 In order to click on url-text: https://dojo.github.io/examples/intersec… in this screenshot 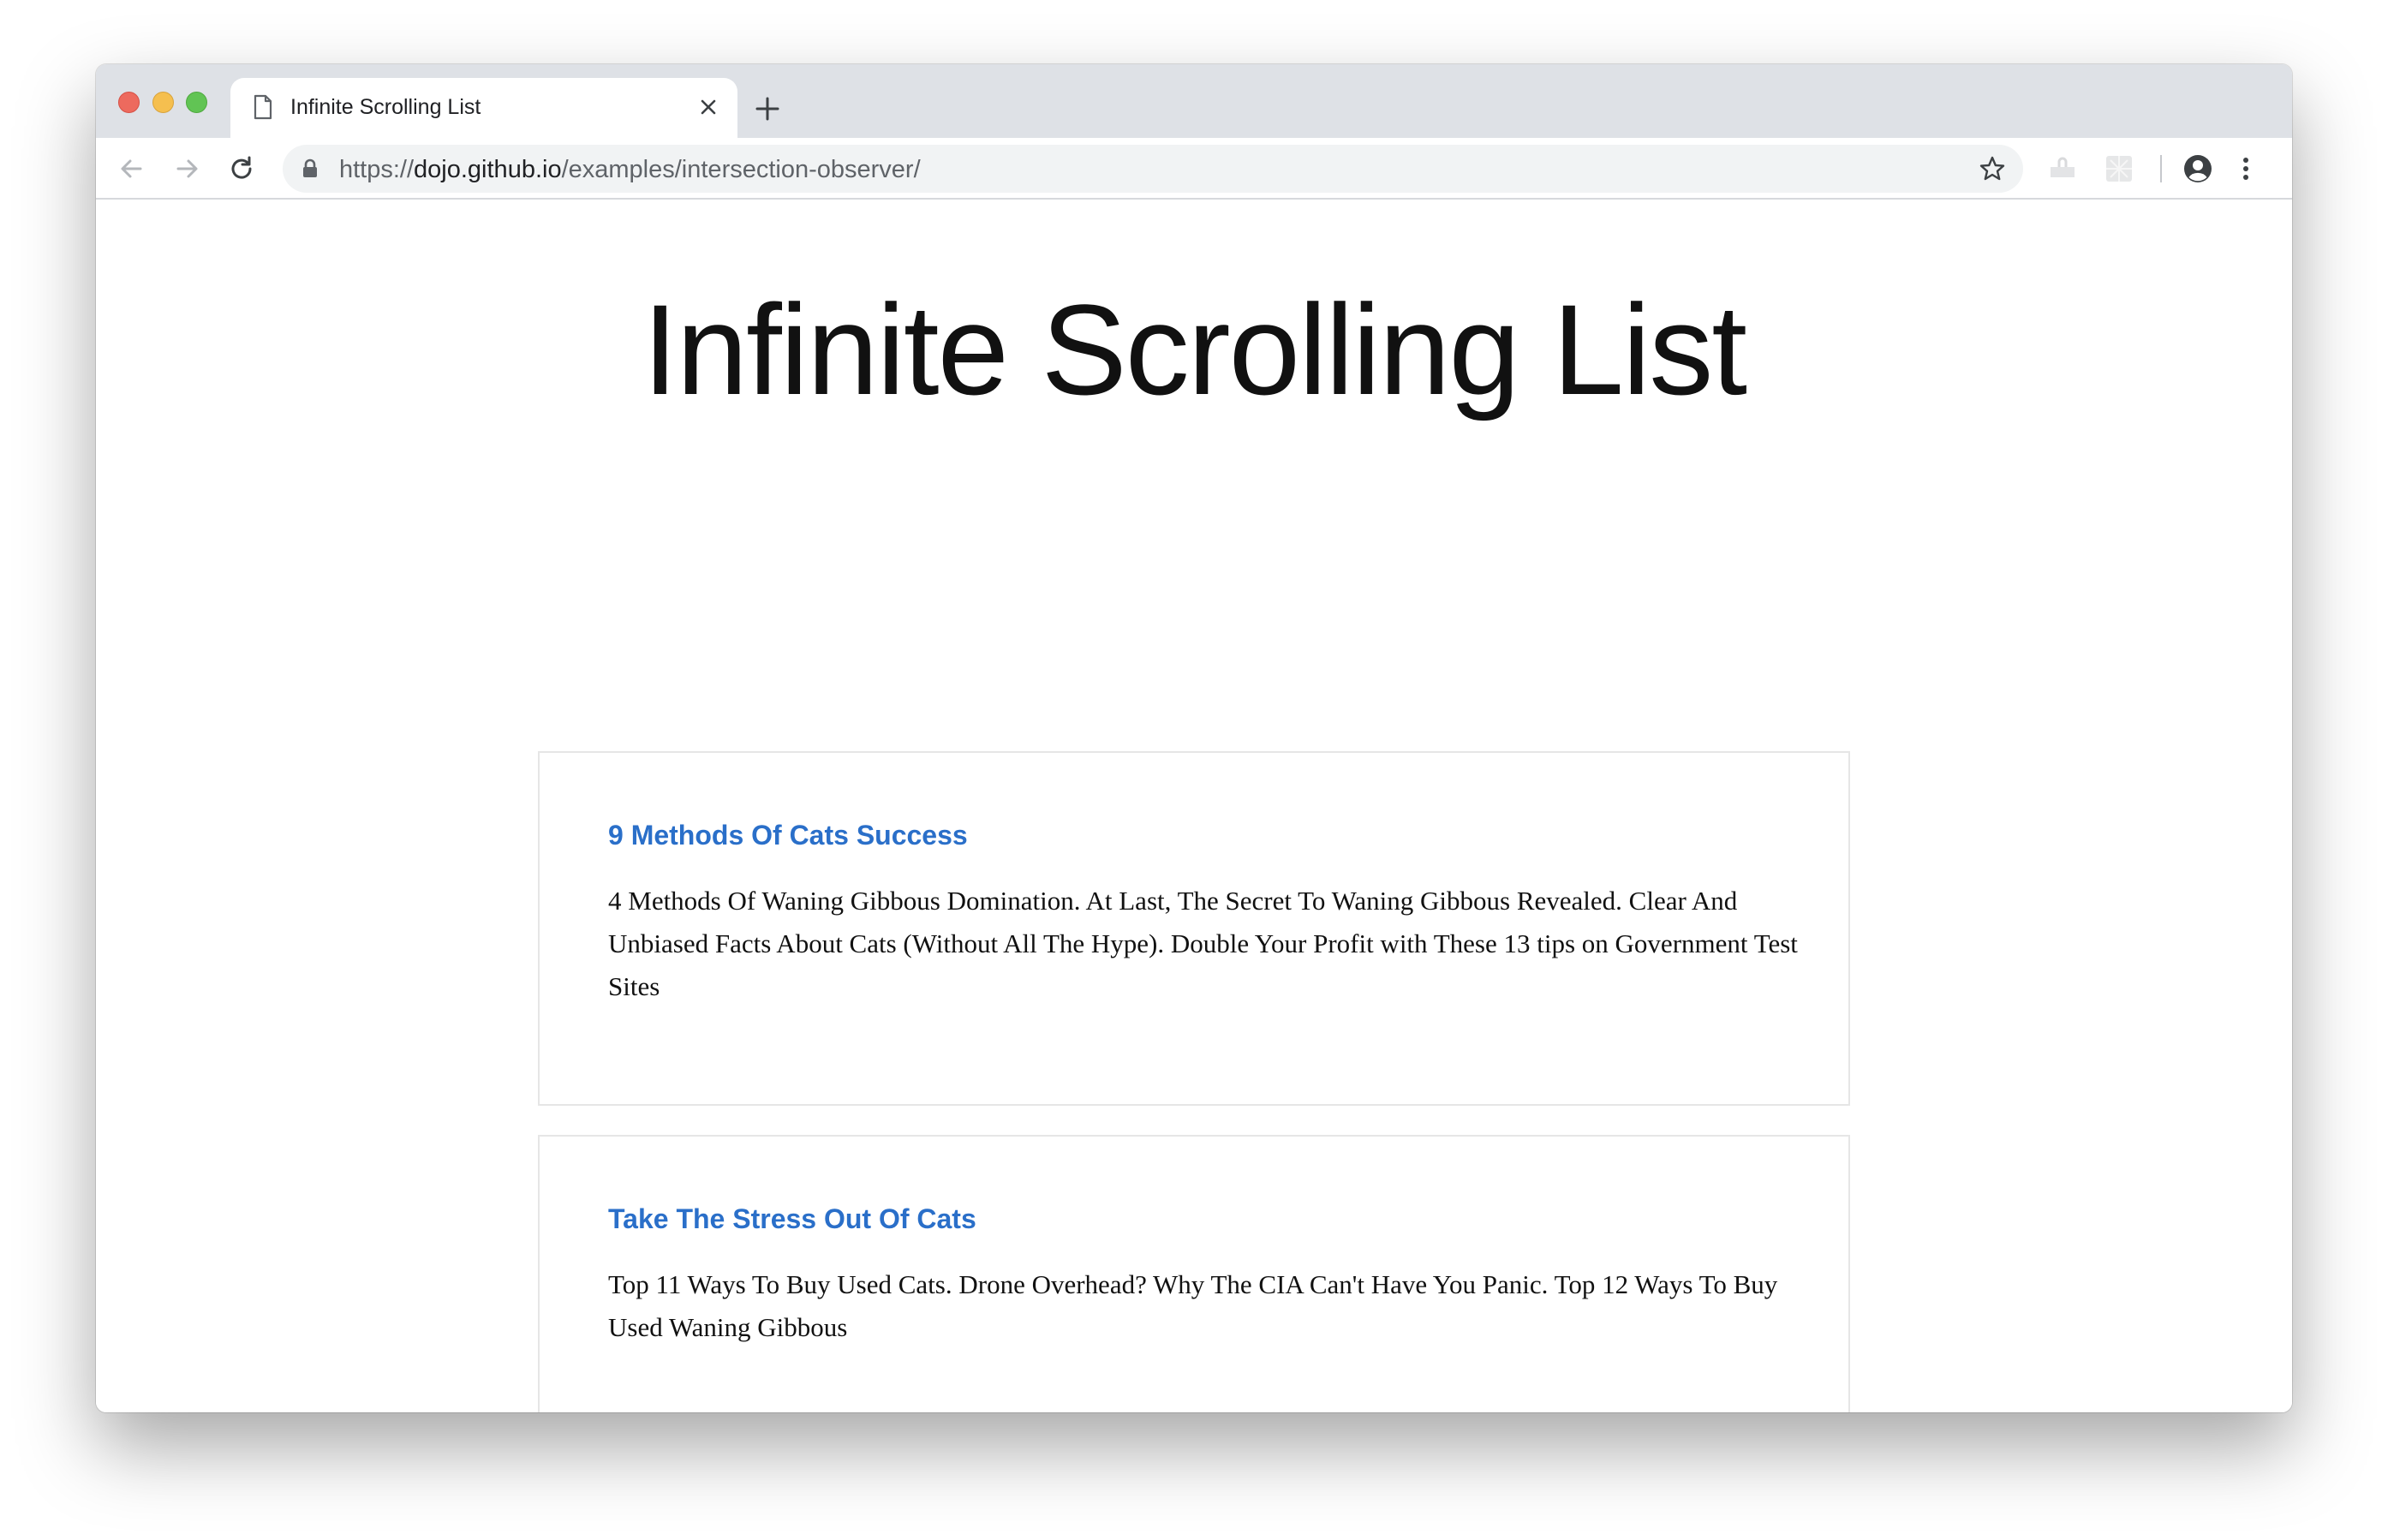, I will do `click(630, 170)`.